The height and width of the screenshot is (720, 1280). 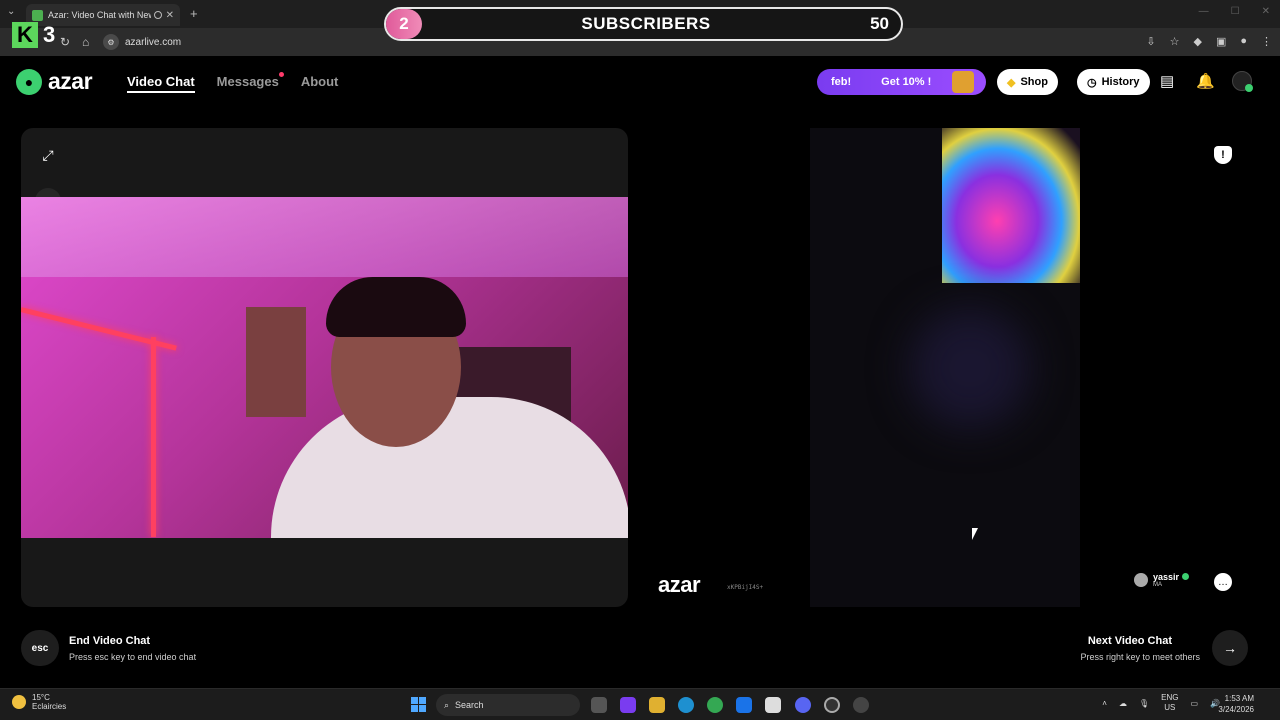 I want to click on promo-banner: feb! Get 10% !, so click(x=901, y=82).